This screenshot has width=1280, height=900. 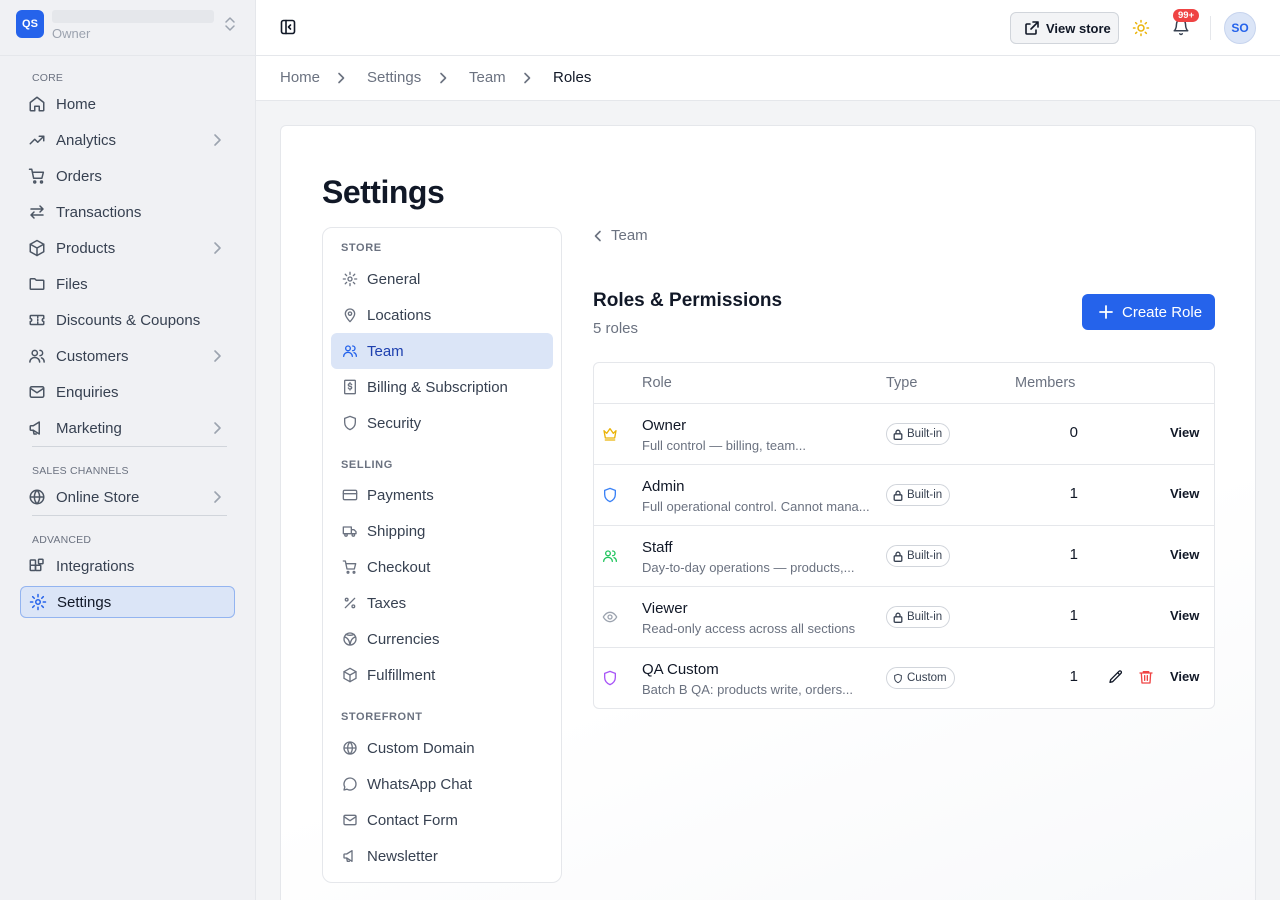 I want to click on settings-item-newsletter: Newsletter, so click(x=442, y=856).